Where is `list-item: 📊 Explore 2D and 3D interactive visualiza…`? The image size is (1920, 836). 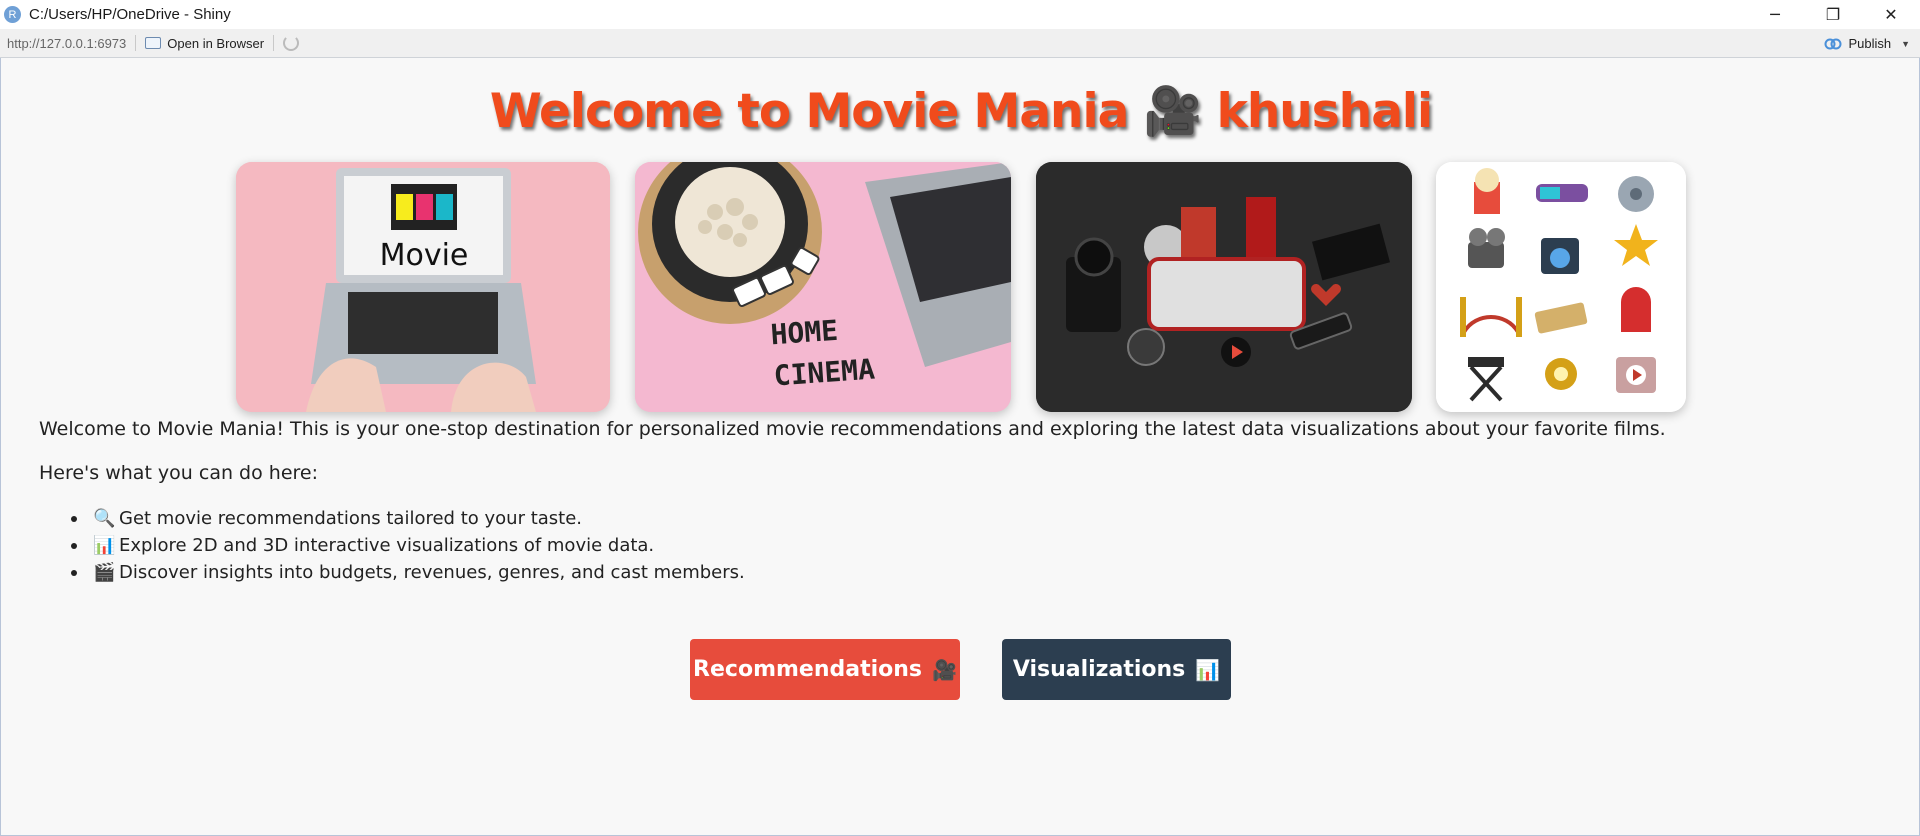
list-item: 📊 Explore 2D and 3D interactive visualiza… is located at coordinates (408, 545).